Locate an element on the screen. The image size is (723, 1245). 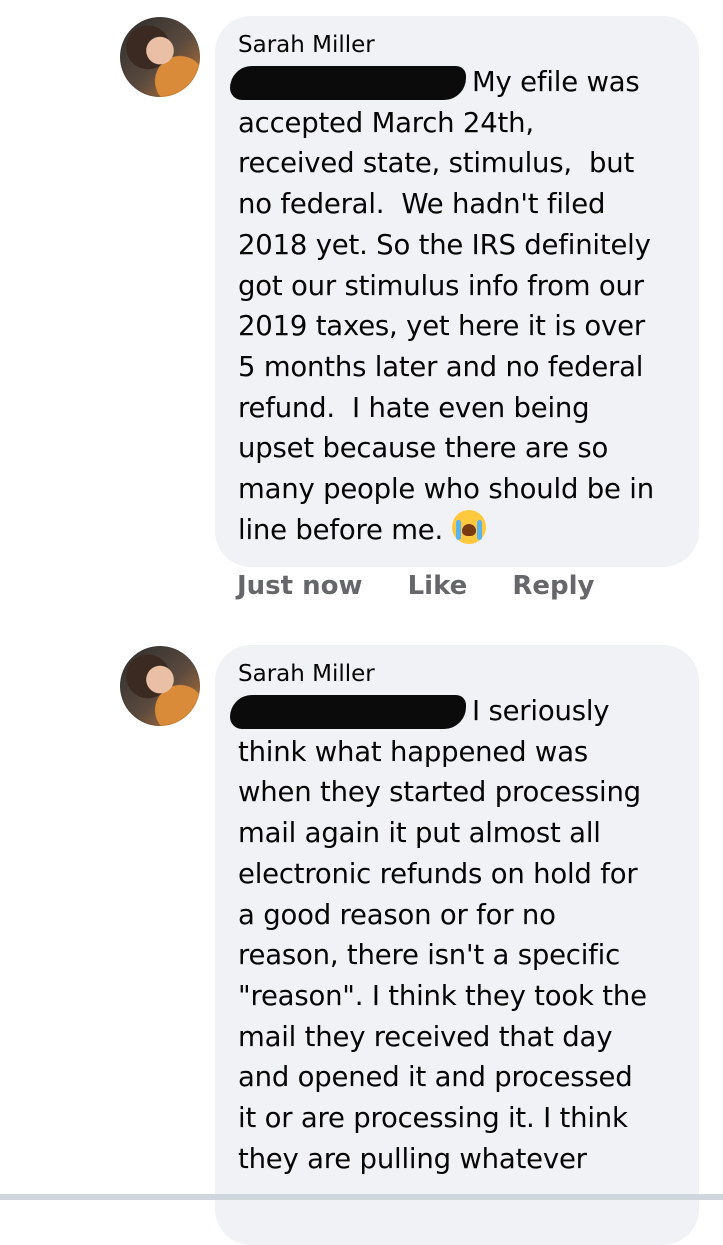
scroll-edge is located at coordinates (361, 1197).